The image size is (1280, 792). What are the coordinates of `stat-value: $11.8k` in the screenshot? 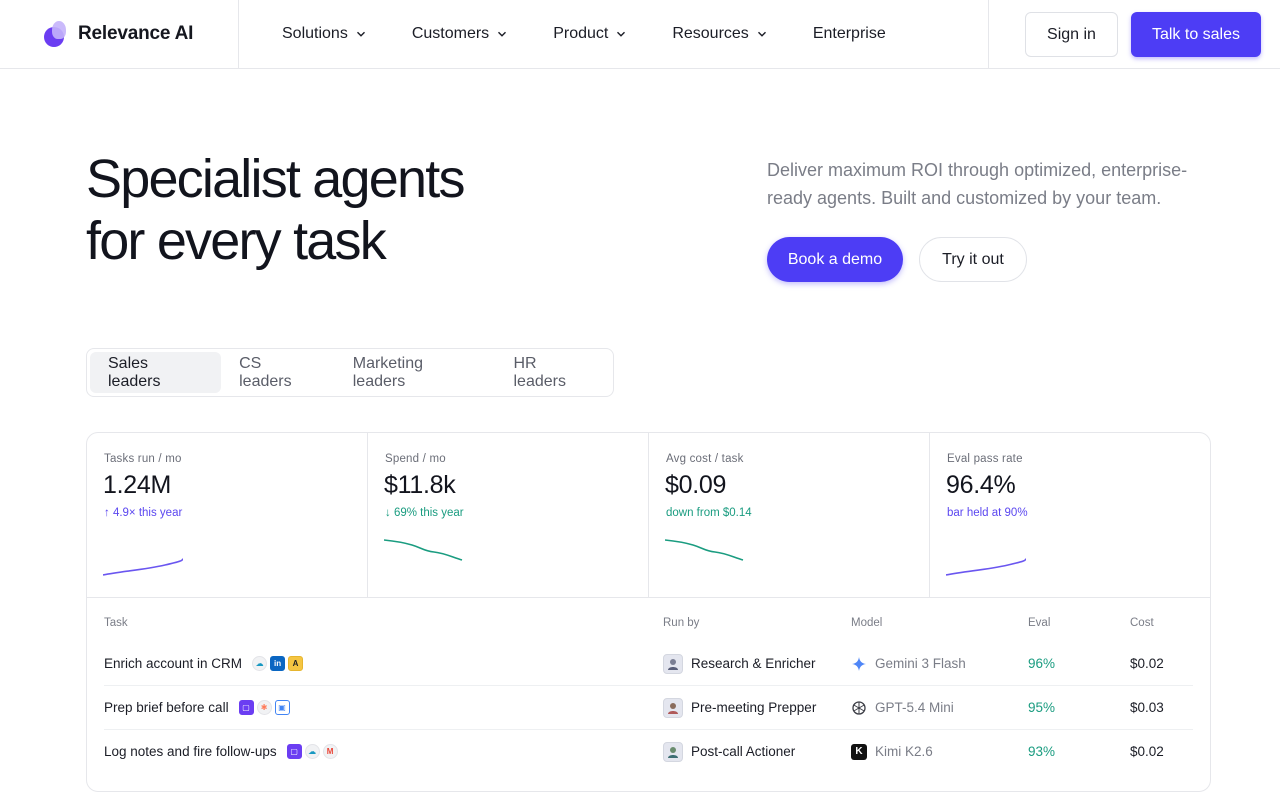 It's located at (420, 485).